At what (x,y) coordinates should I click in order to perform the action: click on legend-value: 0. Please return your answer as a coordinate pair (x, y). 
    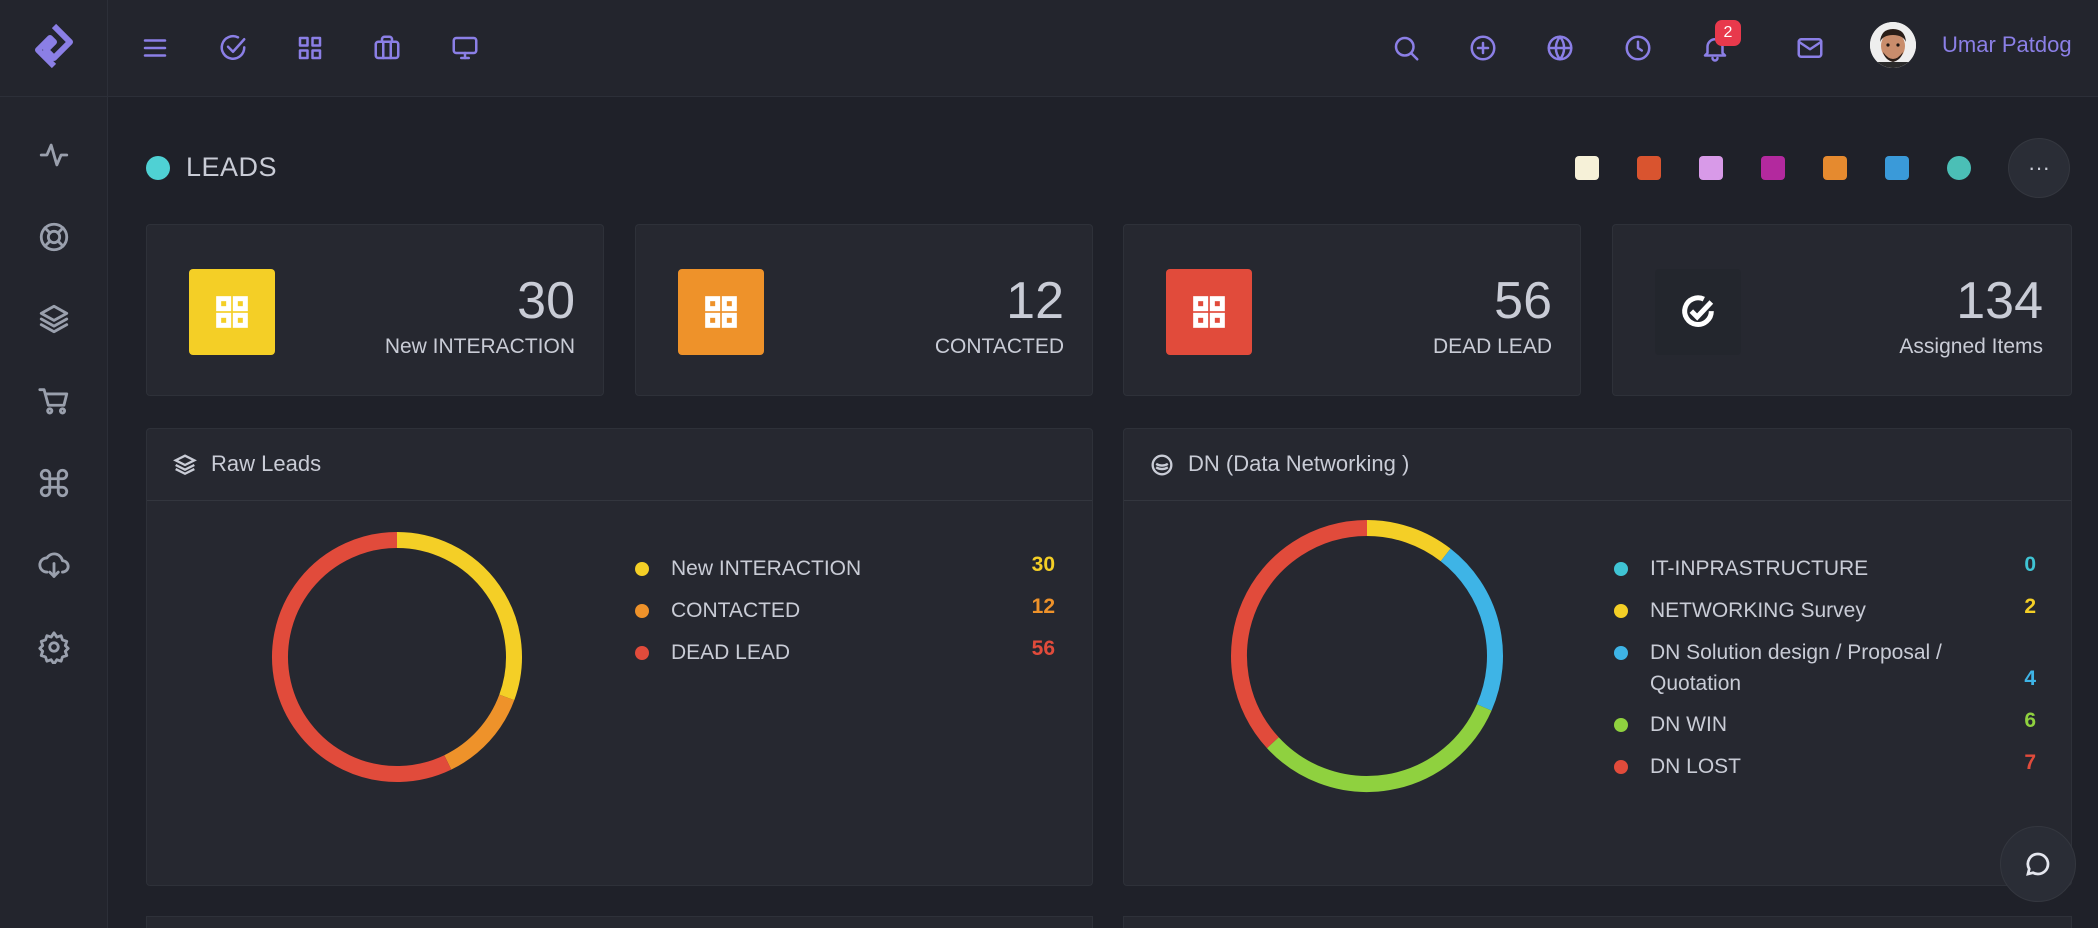
    Looking at the image, I should click on (2030, 564).